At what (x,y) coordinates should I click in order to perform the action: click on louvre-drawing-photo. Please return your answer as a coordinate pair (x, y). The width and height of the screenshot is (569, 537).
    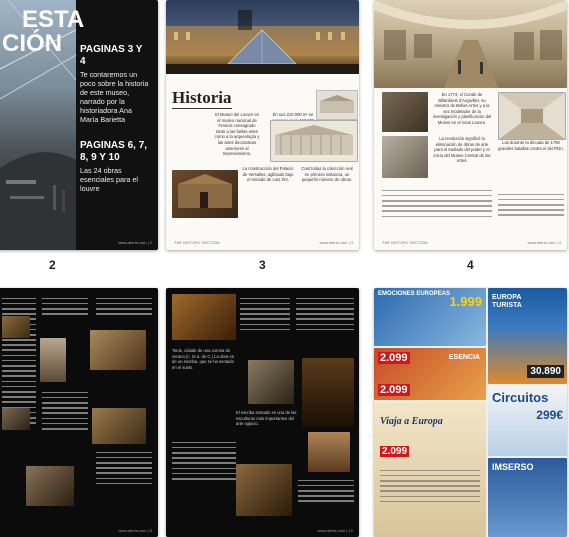
    Looking at the image, I should click on (337, 105).